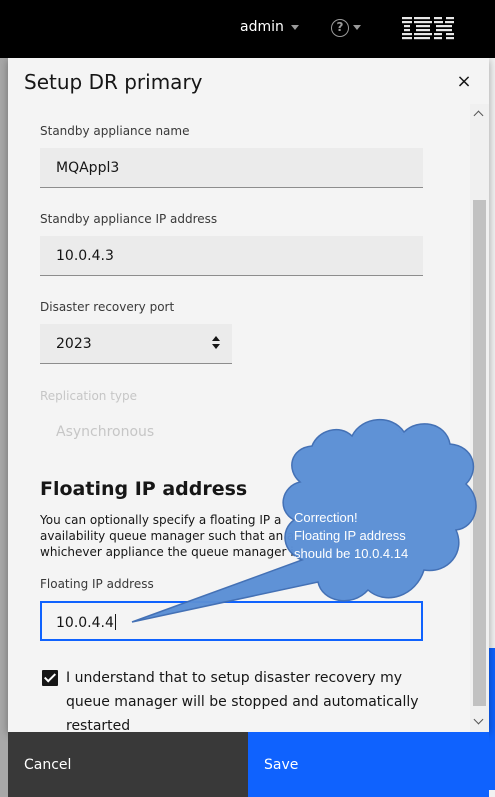 The height and width of the screenshot is (797, 495). I want to click on replication-type-label: Replication type, so click(89, 396).